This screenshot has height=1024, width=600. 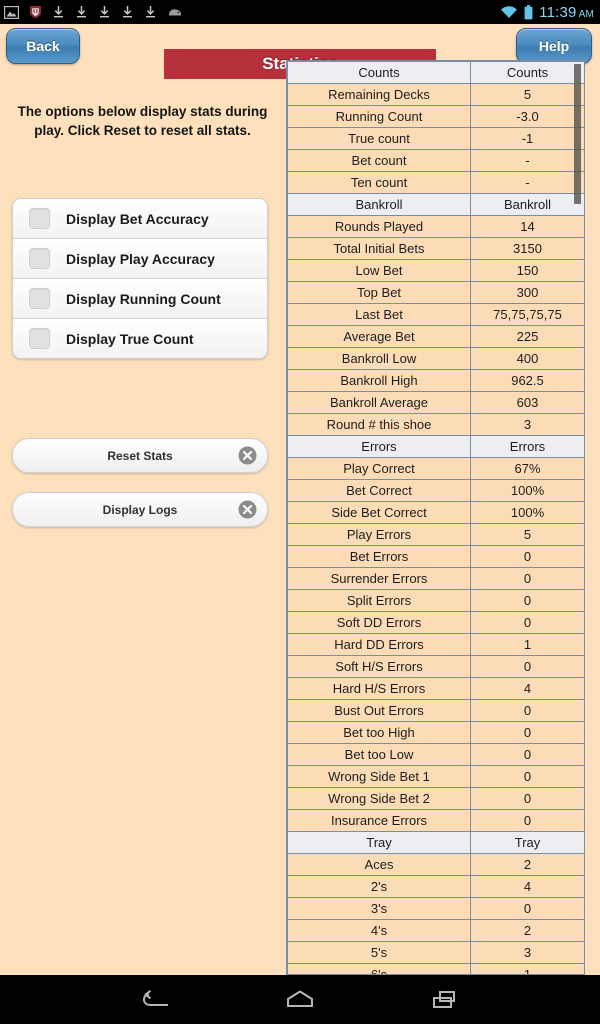 I want to click on table-row: Bankroll Average 603, so click(x=435, y=402).